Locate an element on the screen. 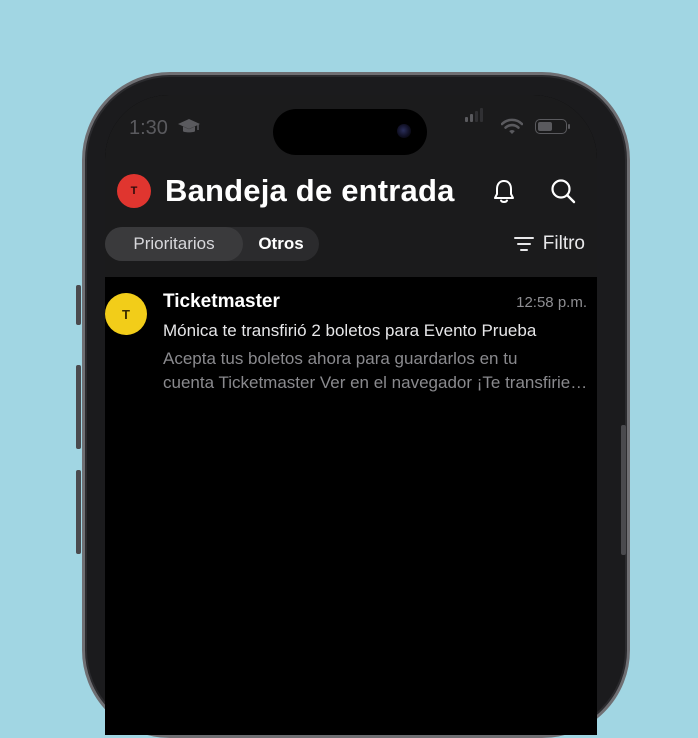 The image size is (698, 738). filter-button: Filtro is located at coordinates (549, 244).